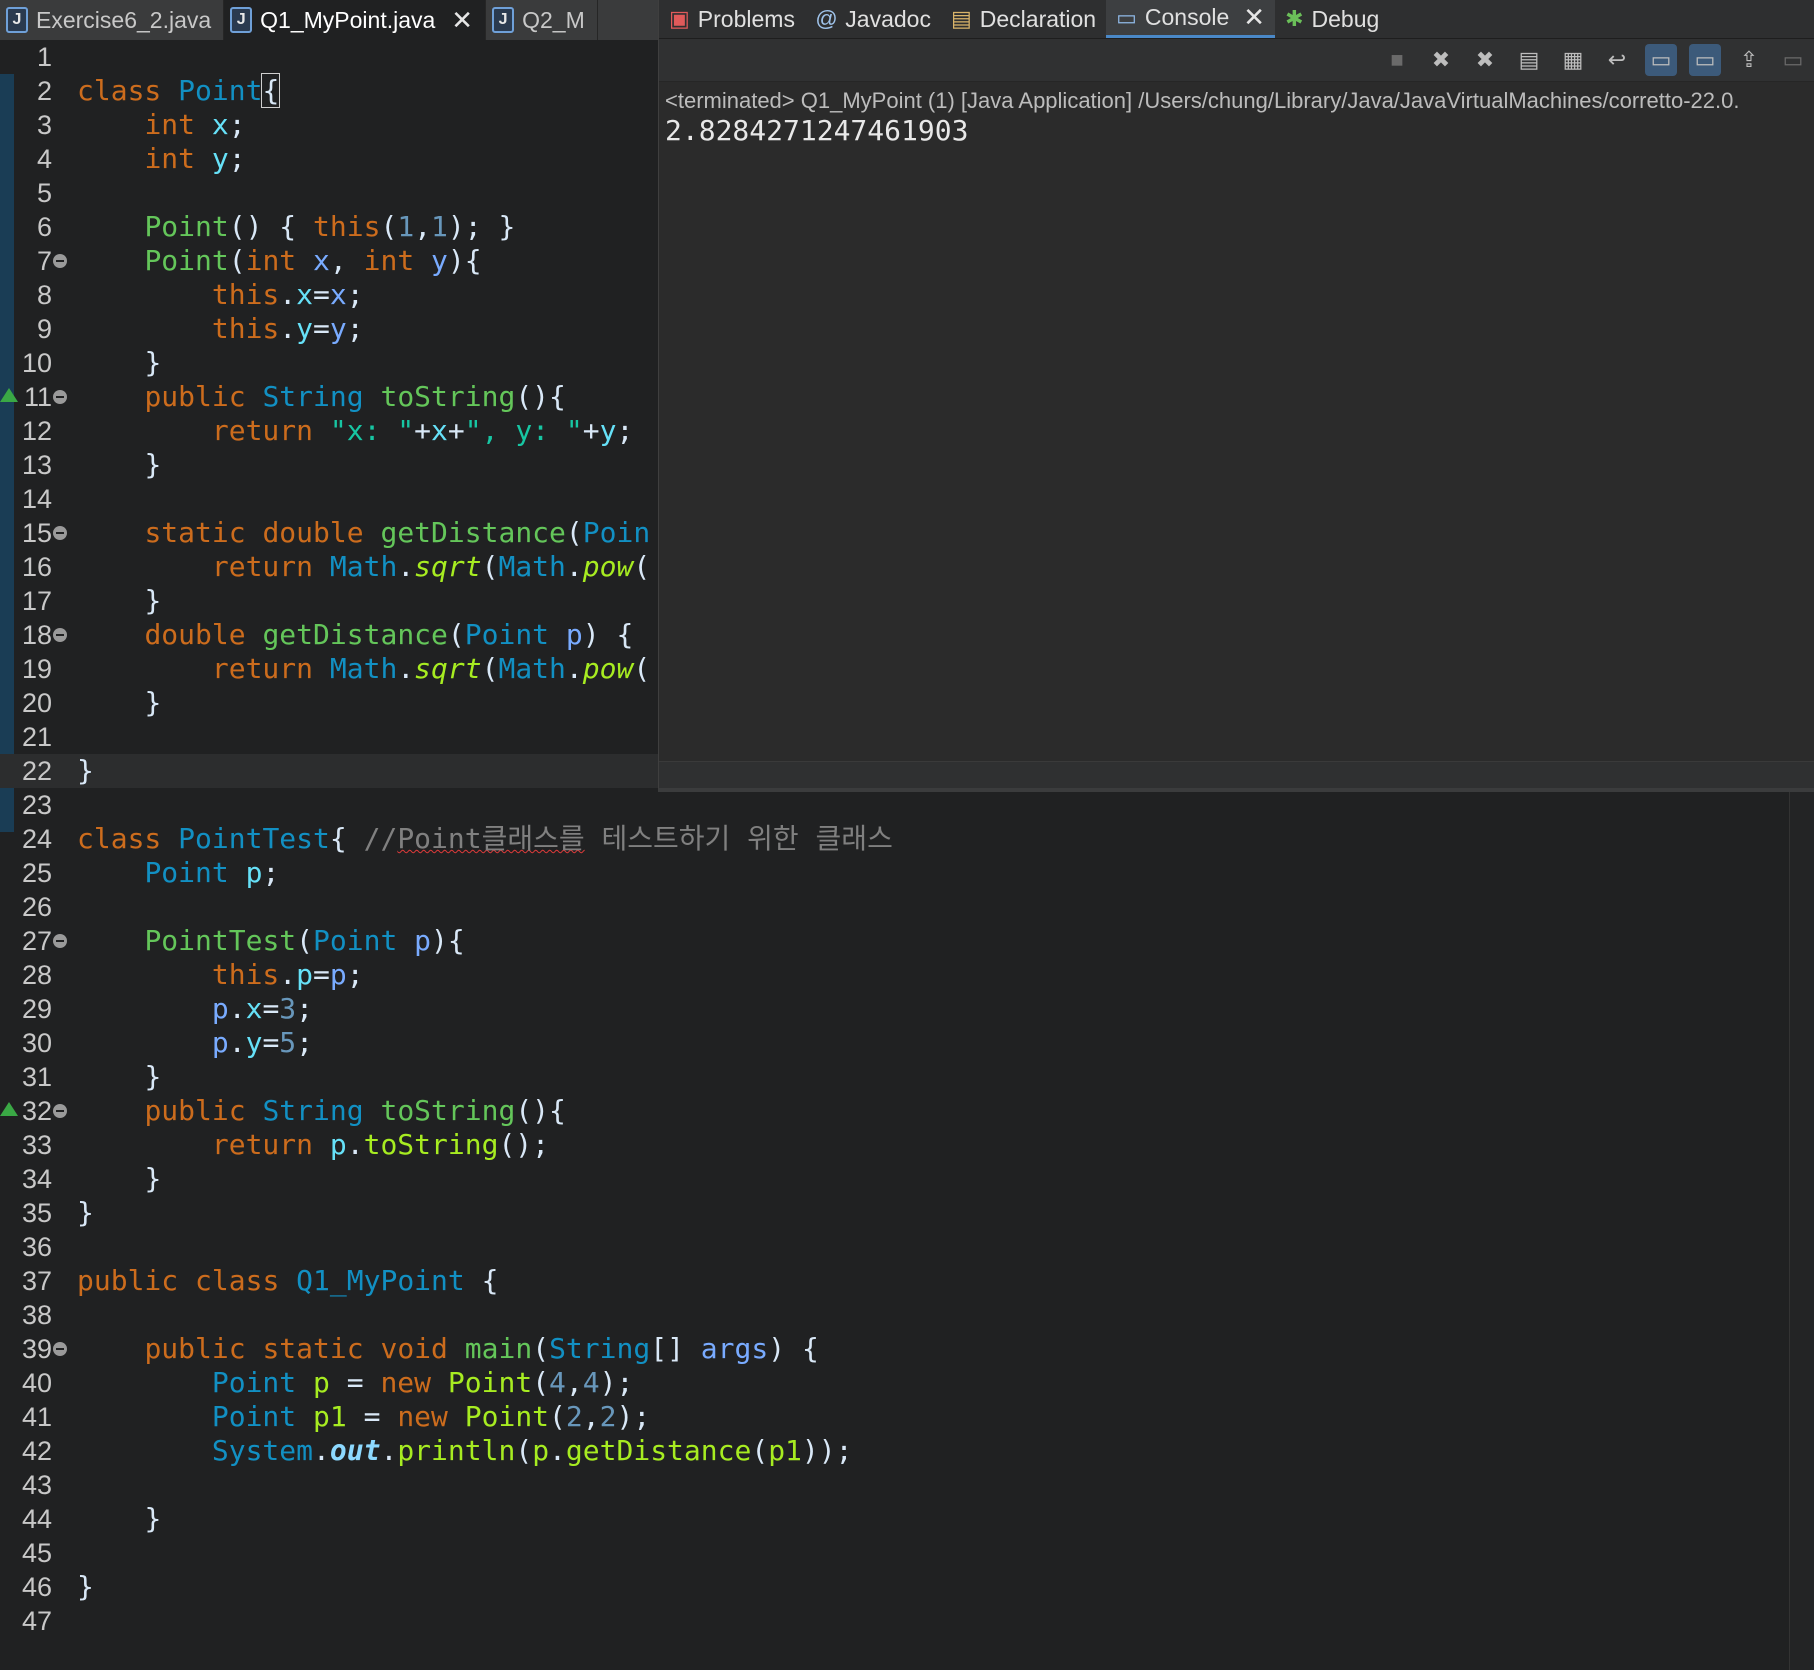  What do you see at coordinates (785, 1450) in the screenshot?
I see `token: p1` at bounding box center [785, 1450].